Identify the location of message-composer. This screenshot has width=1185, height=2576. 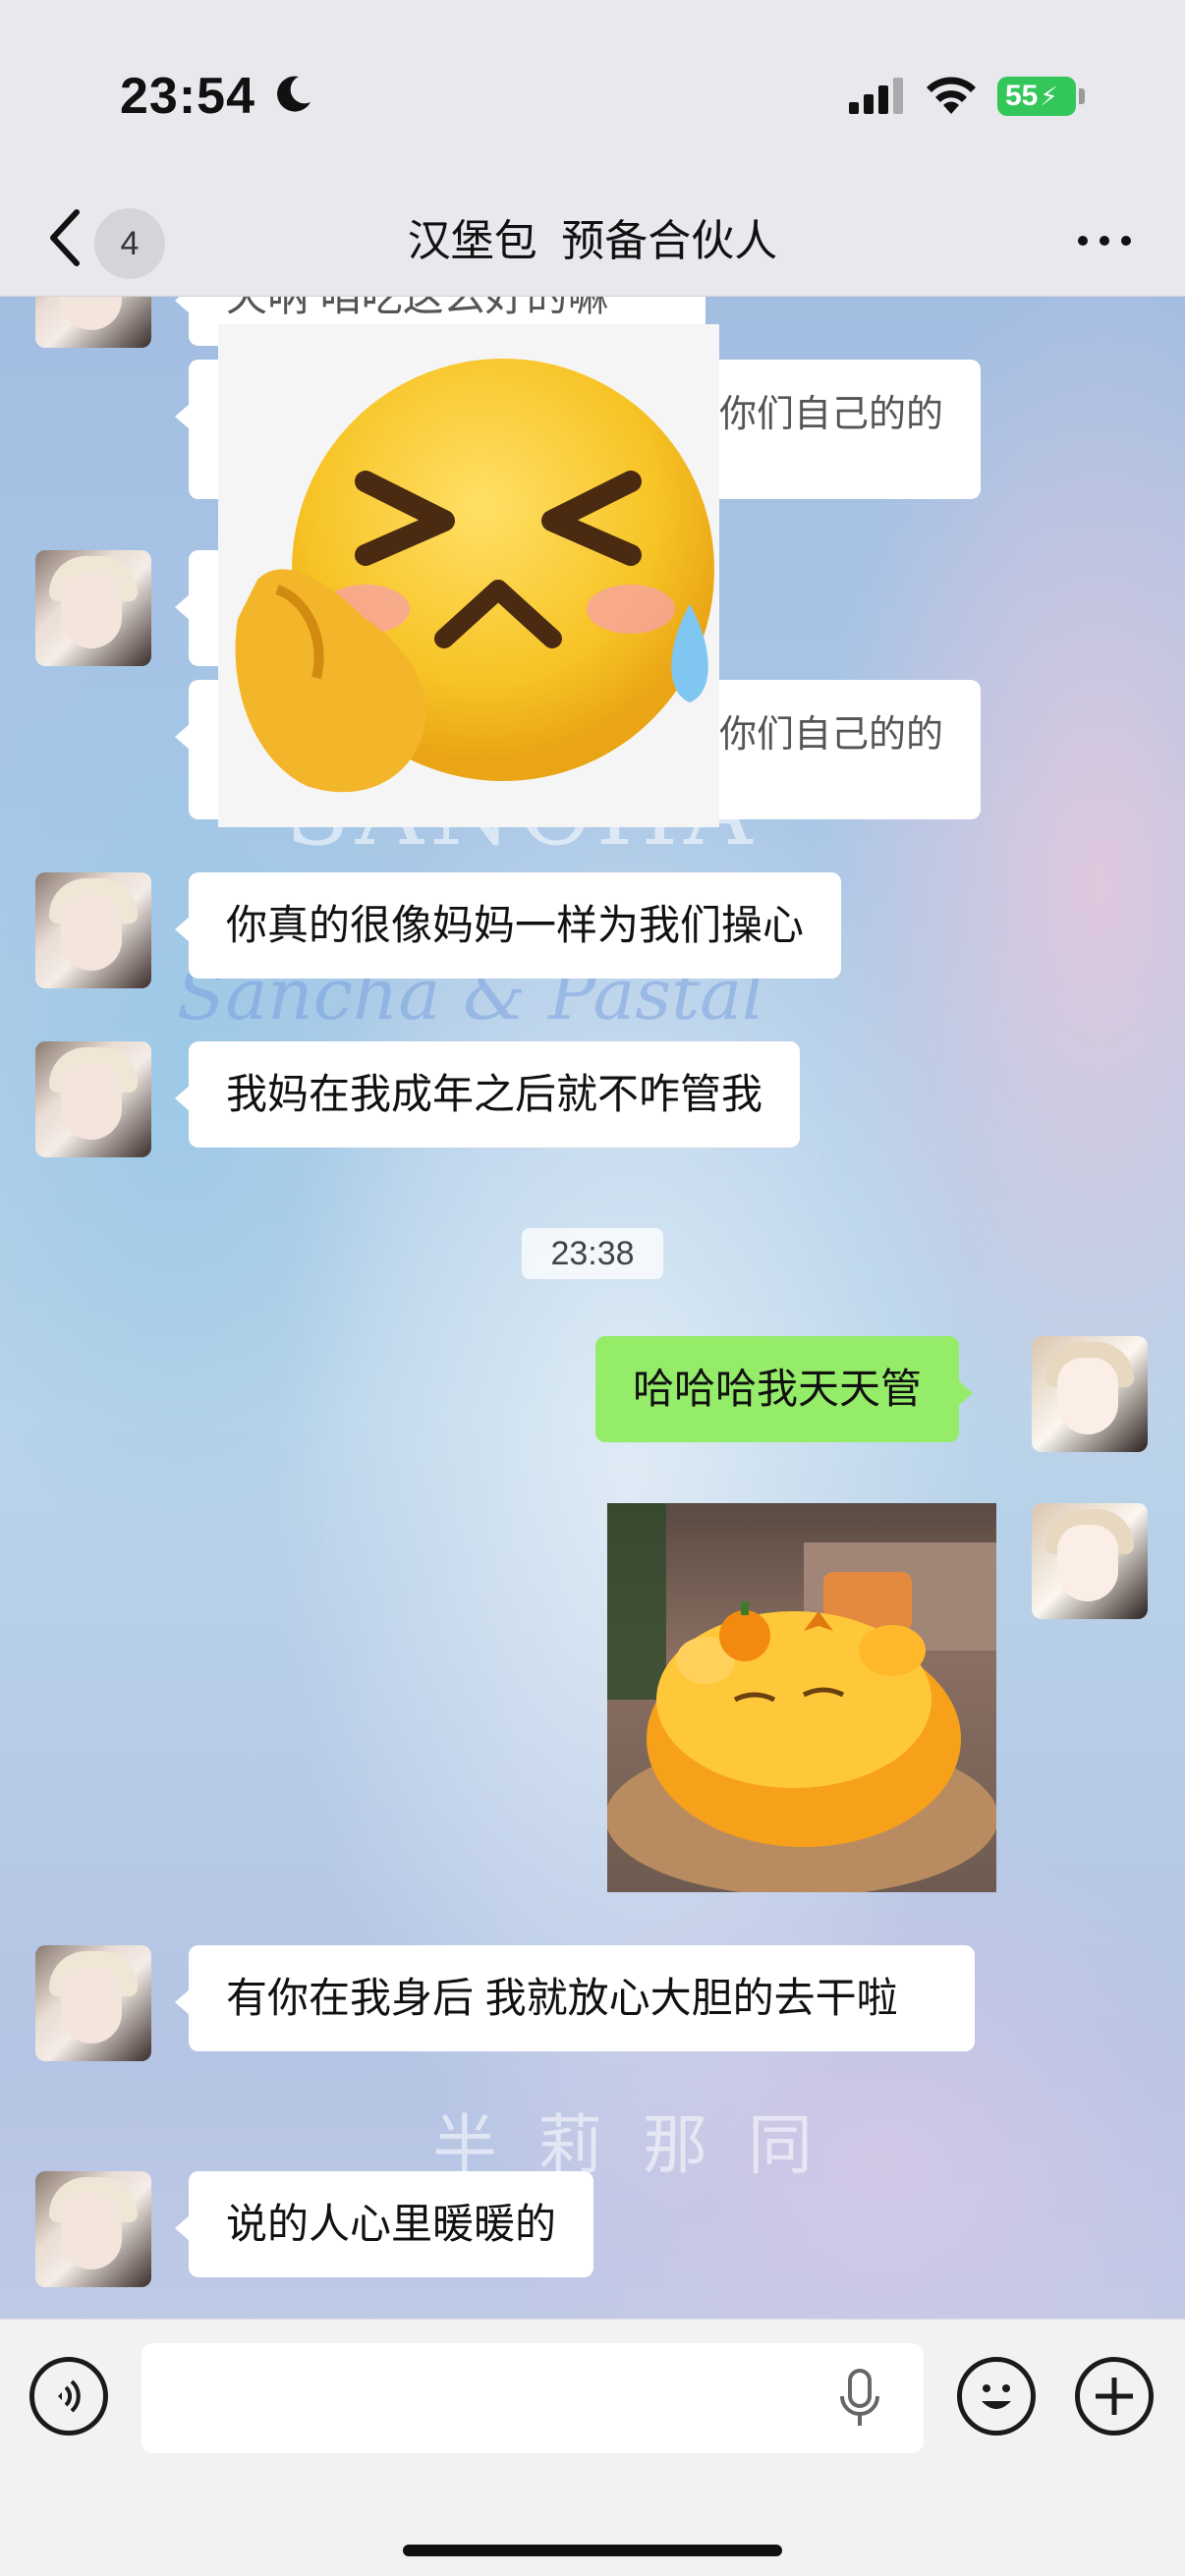
(592, 2447).